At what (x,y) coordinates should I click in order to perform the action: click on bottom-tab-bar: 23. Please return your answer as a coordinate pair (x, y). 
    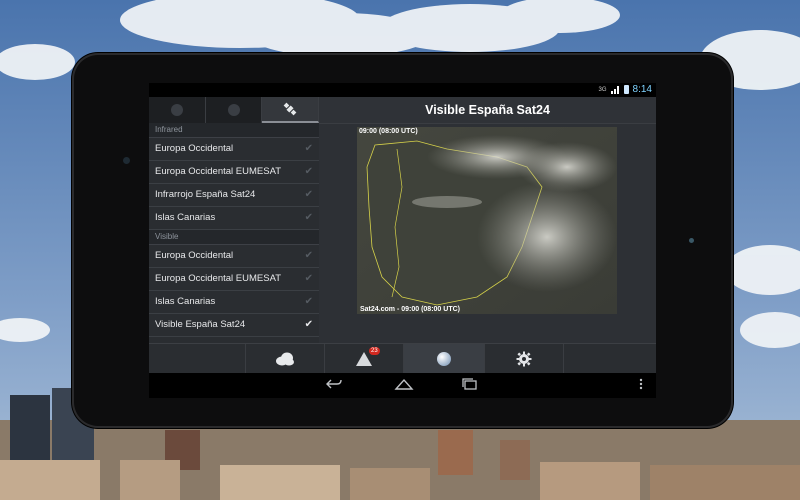
    Looking at the image, I should click on (402, 358).